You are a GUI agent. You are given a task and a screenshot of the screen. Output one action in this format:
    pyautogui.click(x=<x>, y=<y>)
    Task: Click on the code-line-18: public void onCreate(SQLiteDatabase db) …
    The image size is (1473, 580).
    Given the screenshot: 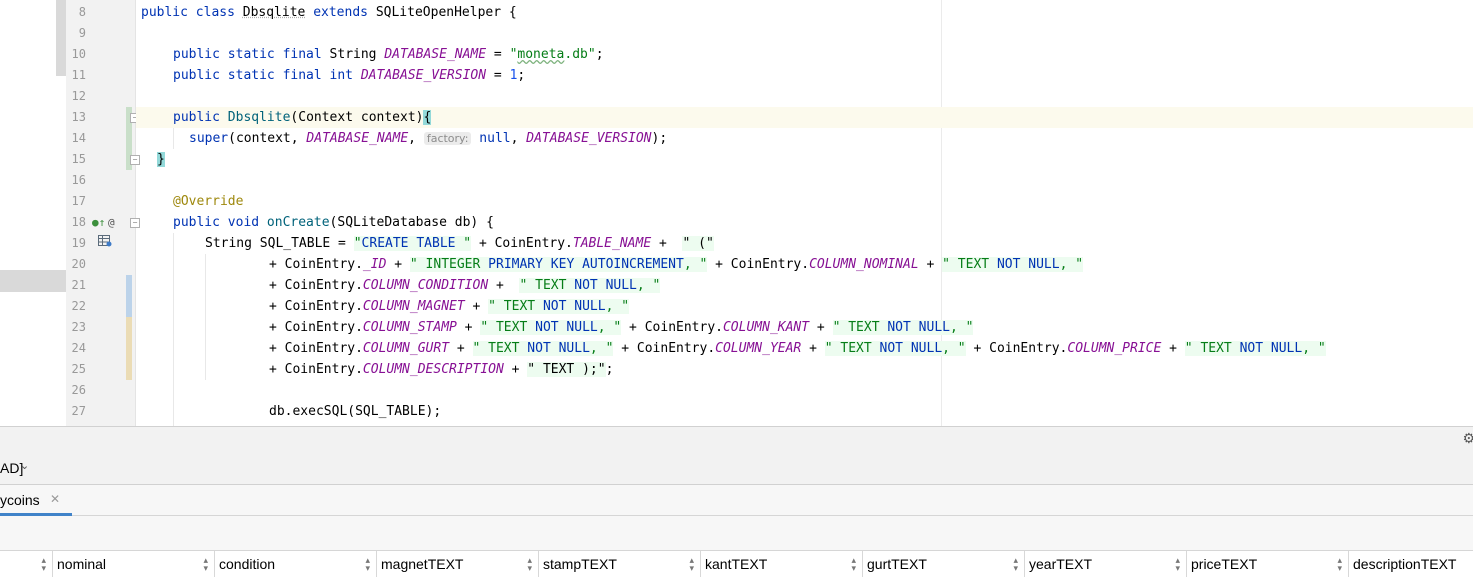 What is the action you would take?
    pyautogui.click(x=333, y=222)
    